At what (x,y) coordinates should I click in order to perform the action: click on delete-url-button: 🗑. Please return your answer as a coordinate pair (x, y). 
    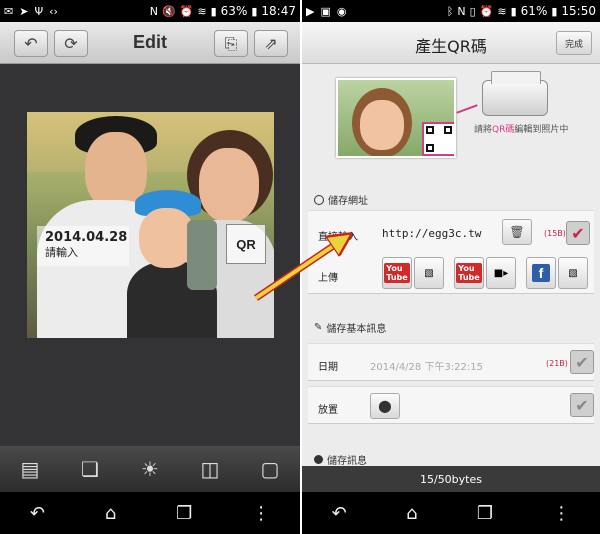
    Looking at the image, I should click on (517, 232).